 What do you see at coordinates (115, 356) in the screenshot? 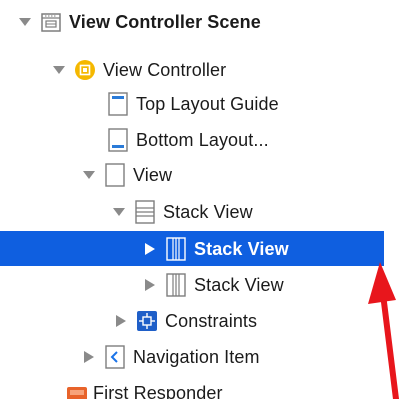
I see `navigation-item-icon` at bounding box center [115, 356].